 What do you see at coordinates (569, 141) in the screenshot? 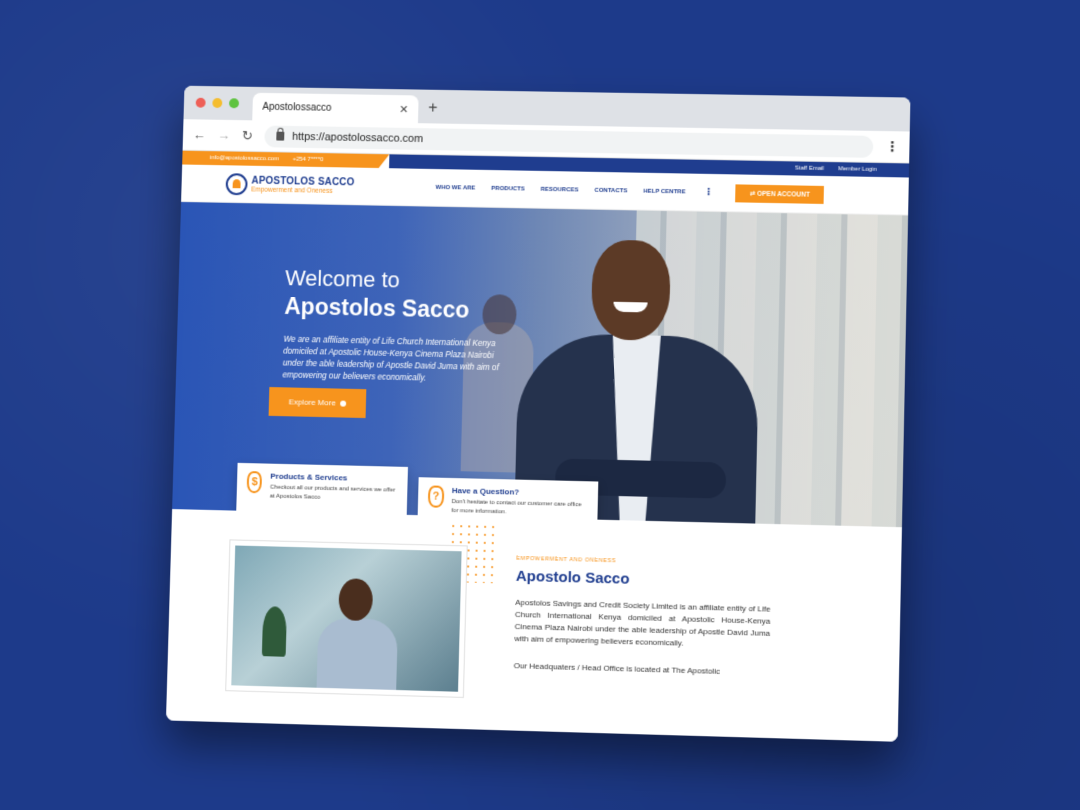
I see `address-bar: https://apostolossacco.com` at bounding box center [569, 141].